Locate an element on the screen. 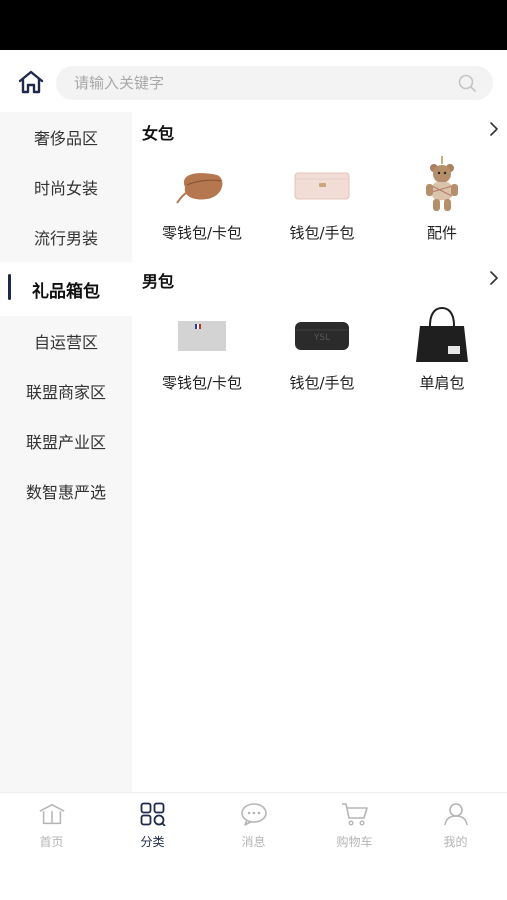 This screenshot has width=507, height=900. category-item: YSL 钱包/手包 is located at coordinates (322, 361).